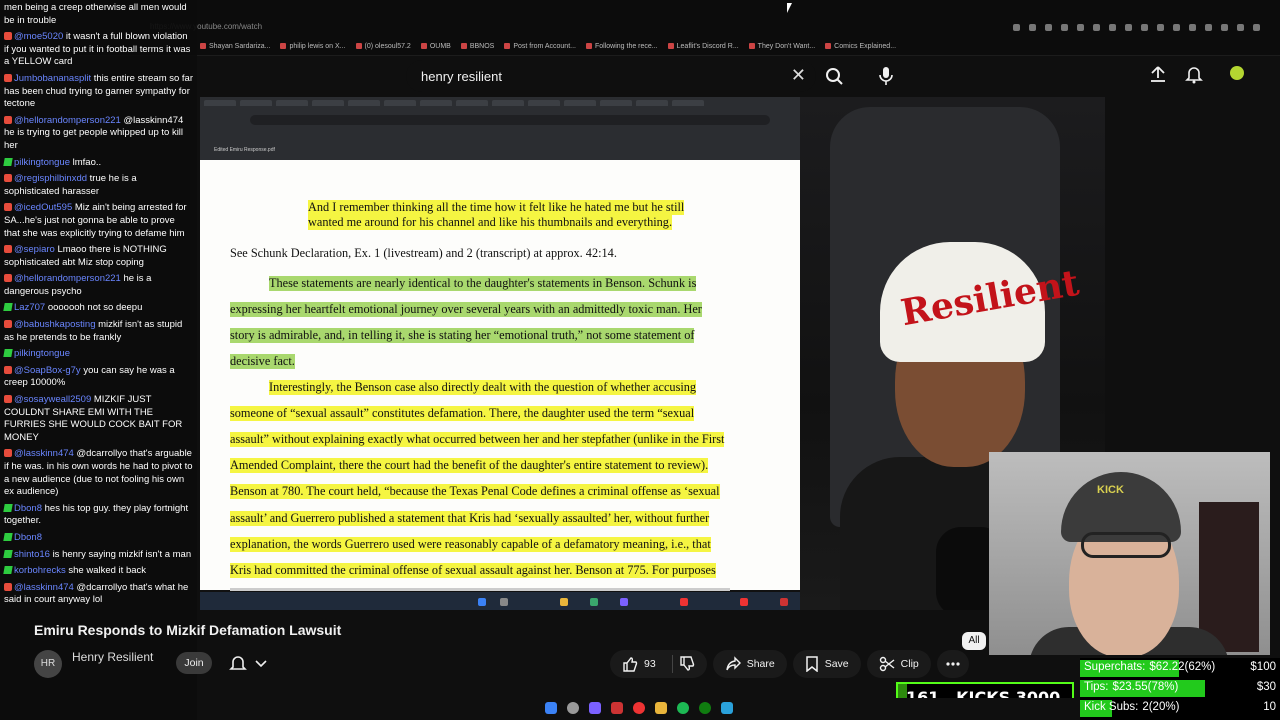 The width and height of the screenshot is (1280, 720). What do you see at coordinates (40, 570) in the screenshot?
I see `chat-username: korbohrecks` at bounding box center [40, 570].